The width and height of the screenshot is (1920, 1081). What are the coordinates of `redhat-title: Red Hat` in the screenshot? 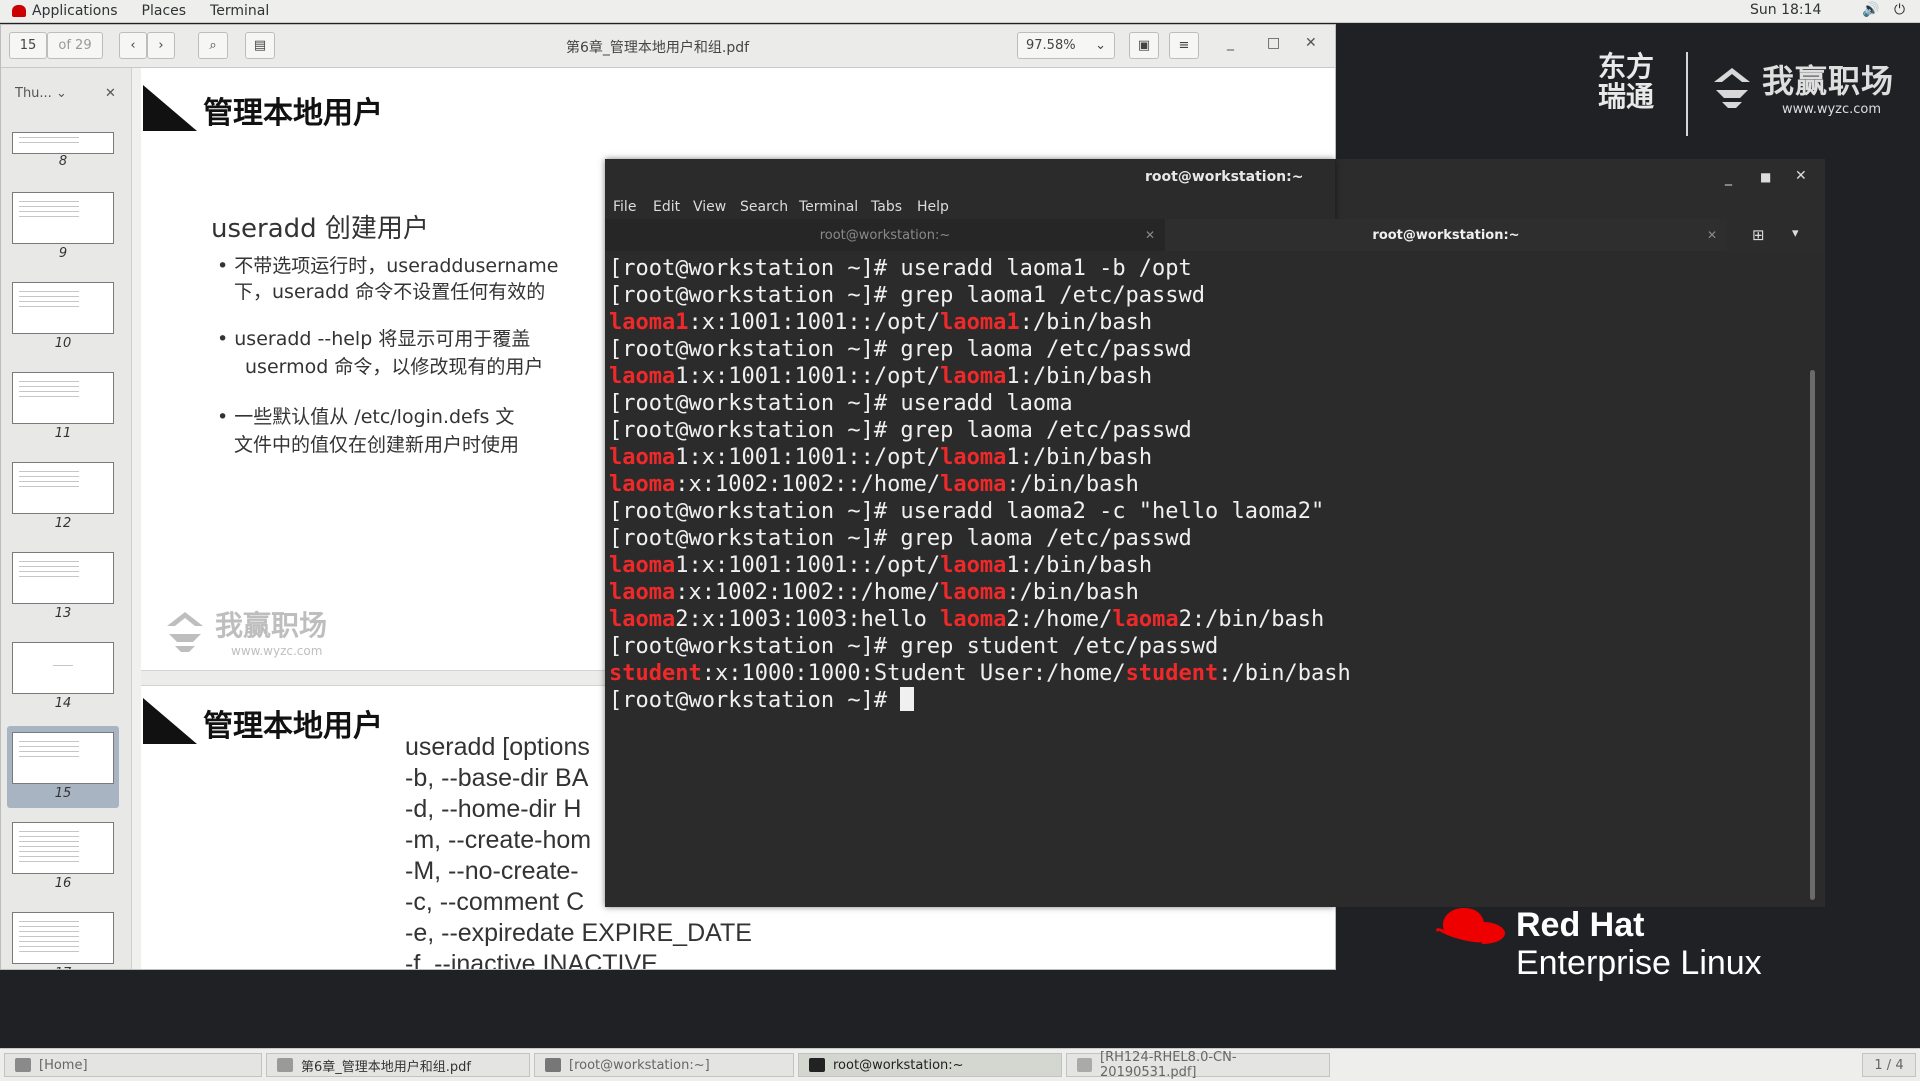 It's located at (1580, 925).